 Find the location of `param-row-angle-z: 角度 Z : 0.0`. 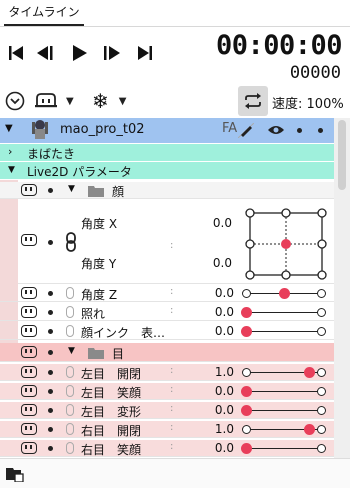

param-row-angle-z: 角度 Z : 0.0 is located at coordinates (167, 293).